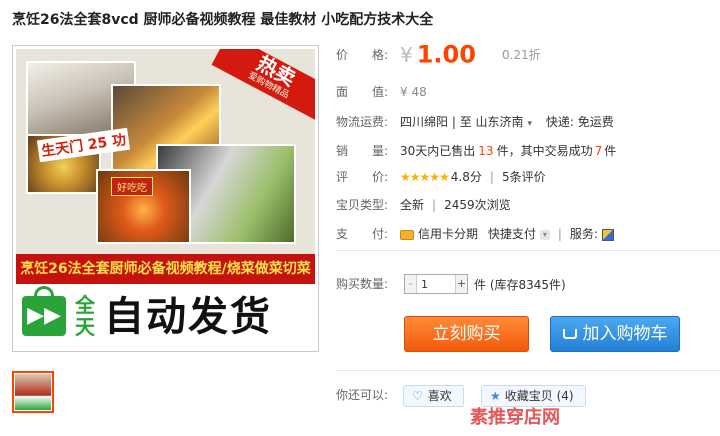 Image resolution: width=720 pixels, height=436 pixels. I want to click on rating-row: 评 价: ★★★★★ 4.8分 | 5条评价, so click(441, 177).